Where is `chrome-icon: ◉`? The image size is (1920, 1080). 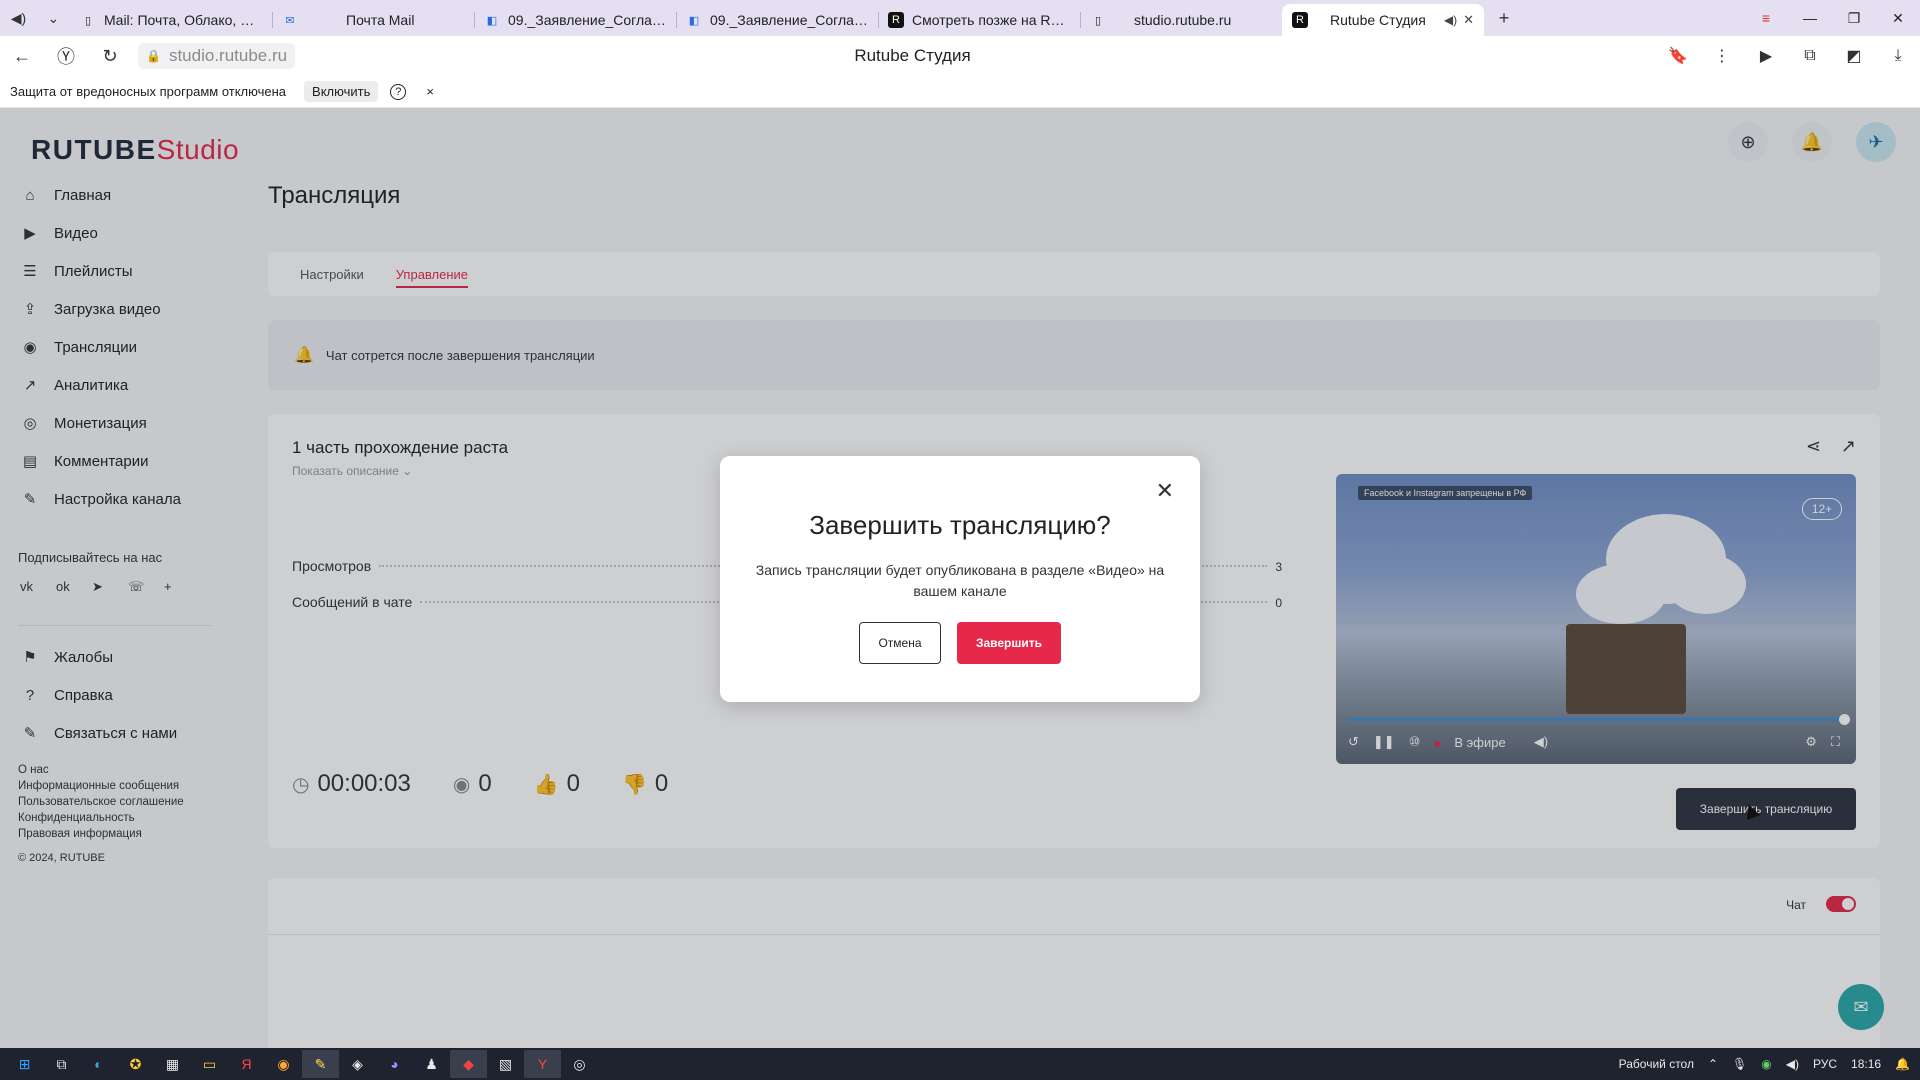
chrome-icon: ◉ is located at coordinates (283, 1064).